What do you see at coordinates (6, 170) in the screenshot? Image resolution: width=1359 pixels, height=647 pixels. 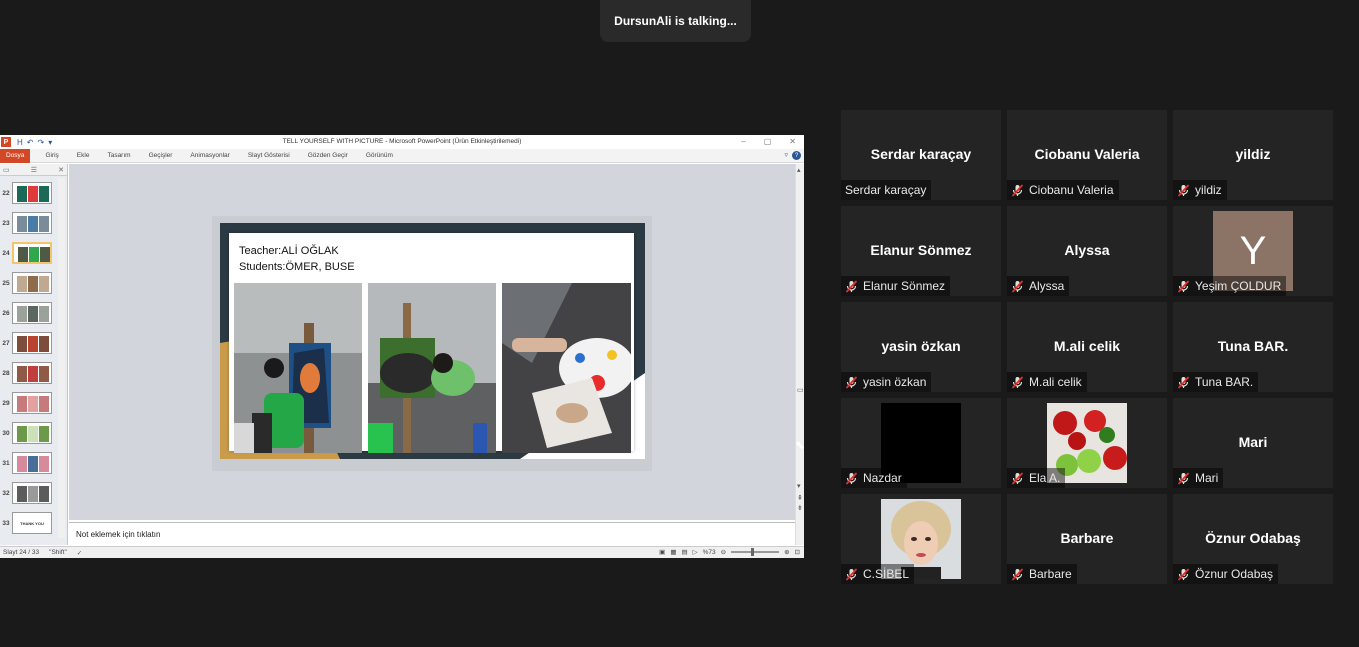 I see `slides-tab-icon: ▭` at bounding box center [6, 170].